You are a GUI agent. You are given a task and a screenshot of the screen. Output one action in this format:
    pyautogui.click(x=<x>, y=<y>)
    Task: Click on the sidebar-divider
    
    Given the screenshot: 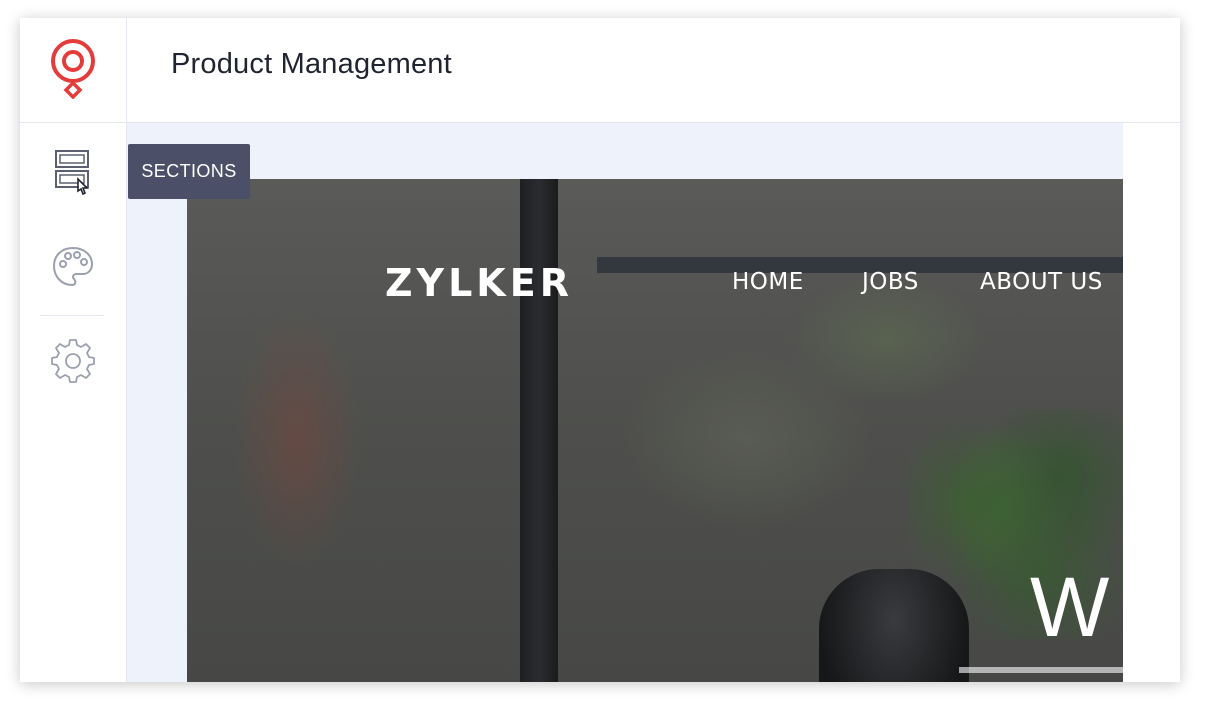 What is the action you would take?
    pyautogui.click(x=72, y=315)
    